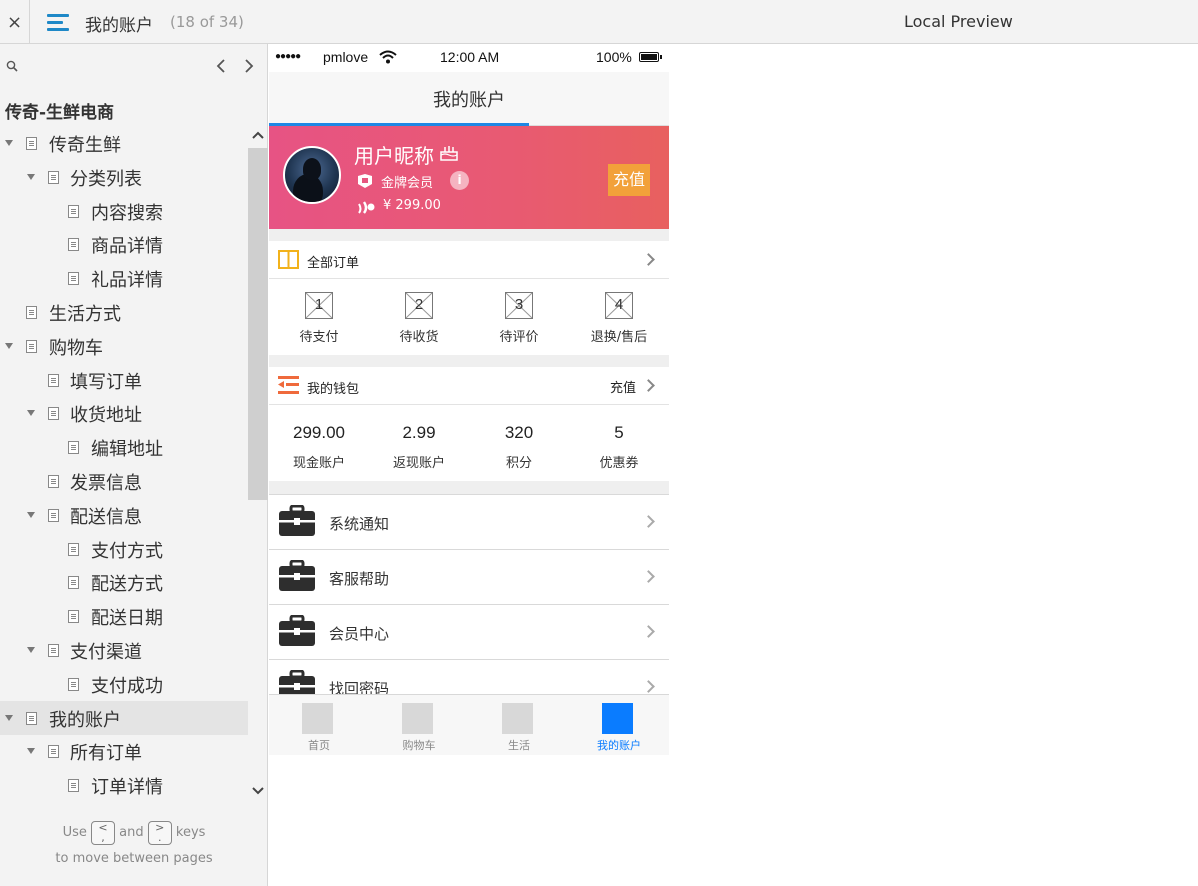  What do you see at coordinates (159, 832) in the screenshot?
I see `next-key-icon: >.` at bounding box center [159, 832].